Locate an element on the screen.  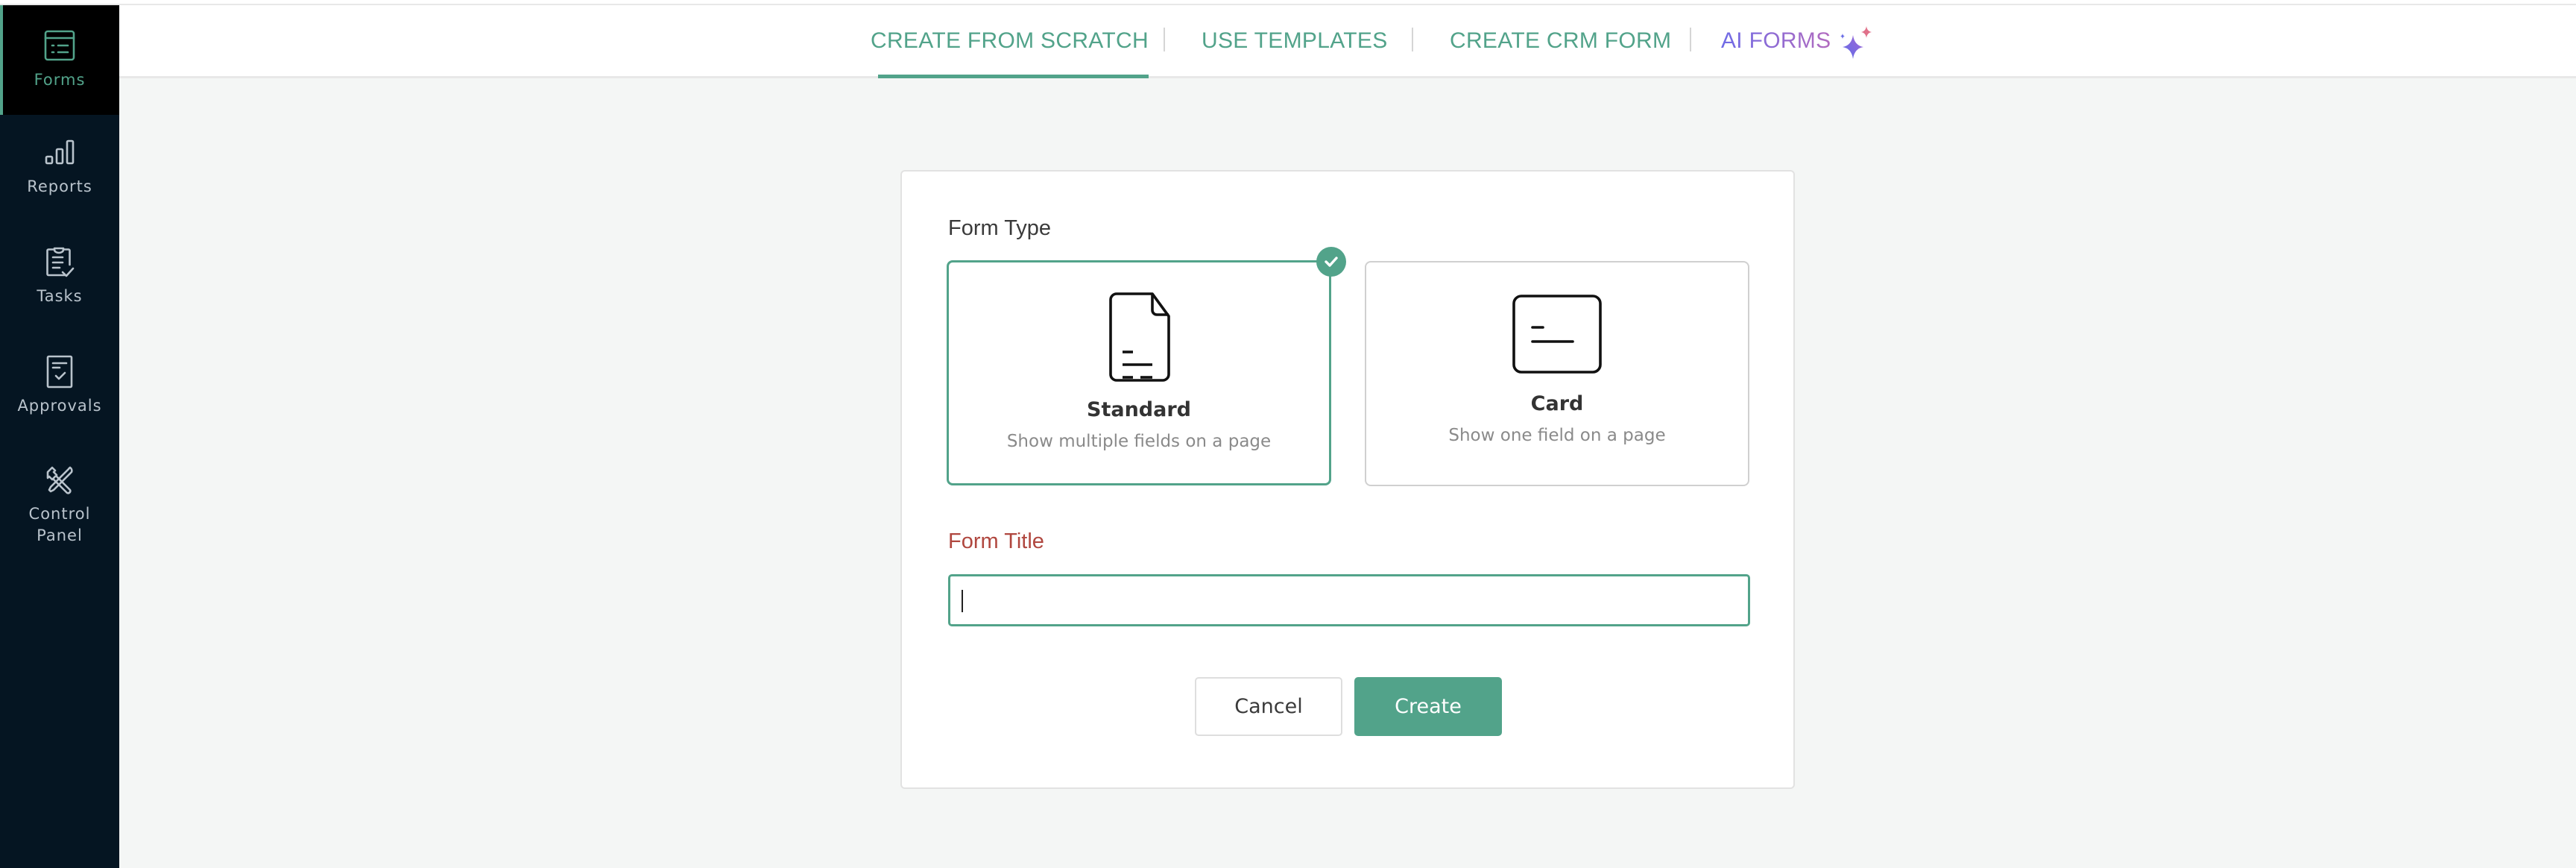
card-icon is located at coordinates (1557, 334).